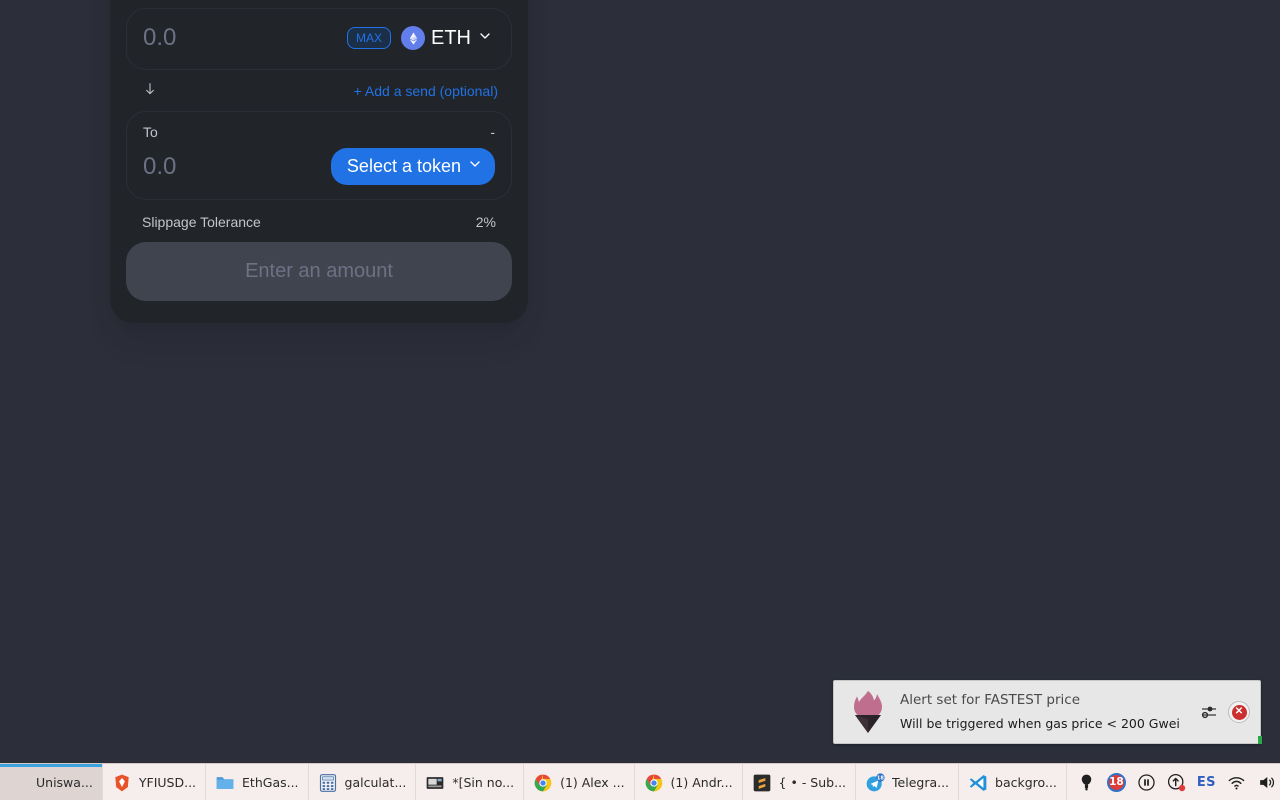 The width and height of the screenshot is (1280, 800). Describe the element at coordinates (319, 221) in the screenshot. I see `slippage-tolerance-row: Slippage Tolerance 2%` at that location.